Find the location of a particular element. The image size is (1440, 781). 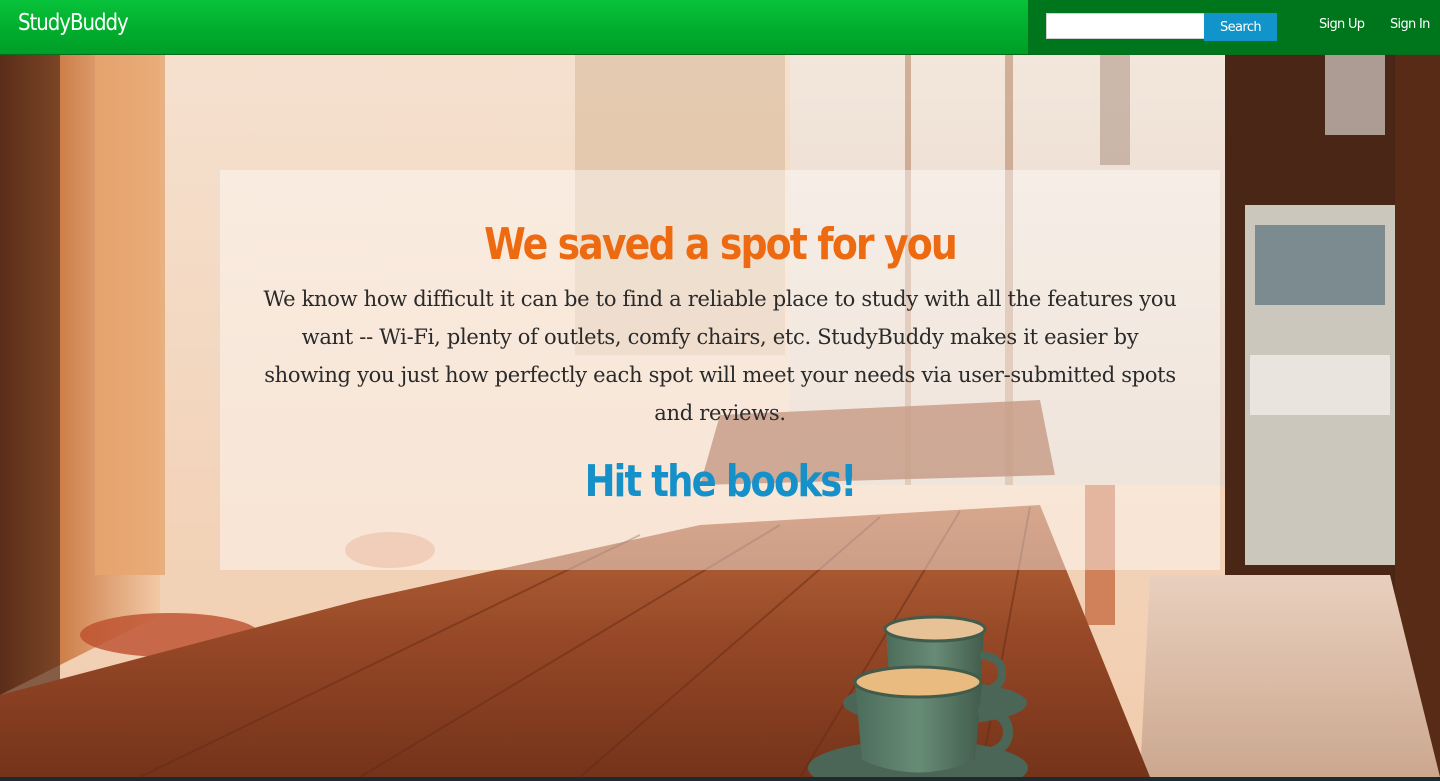

search-input is located at coordinates (1128, 26).